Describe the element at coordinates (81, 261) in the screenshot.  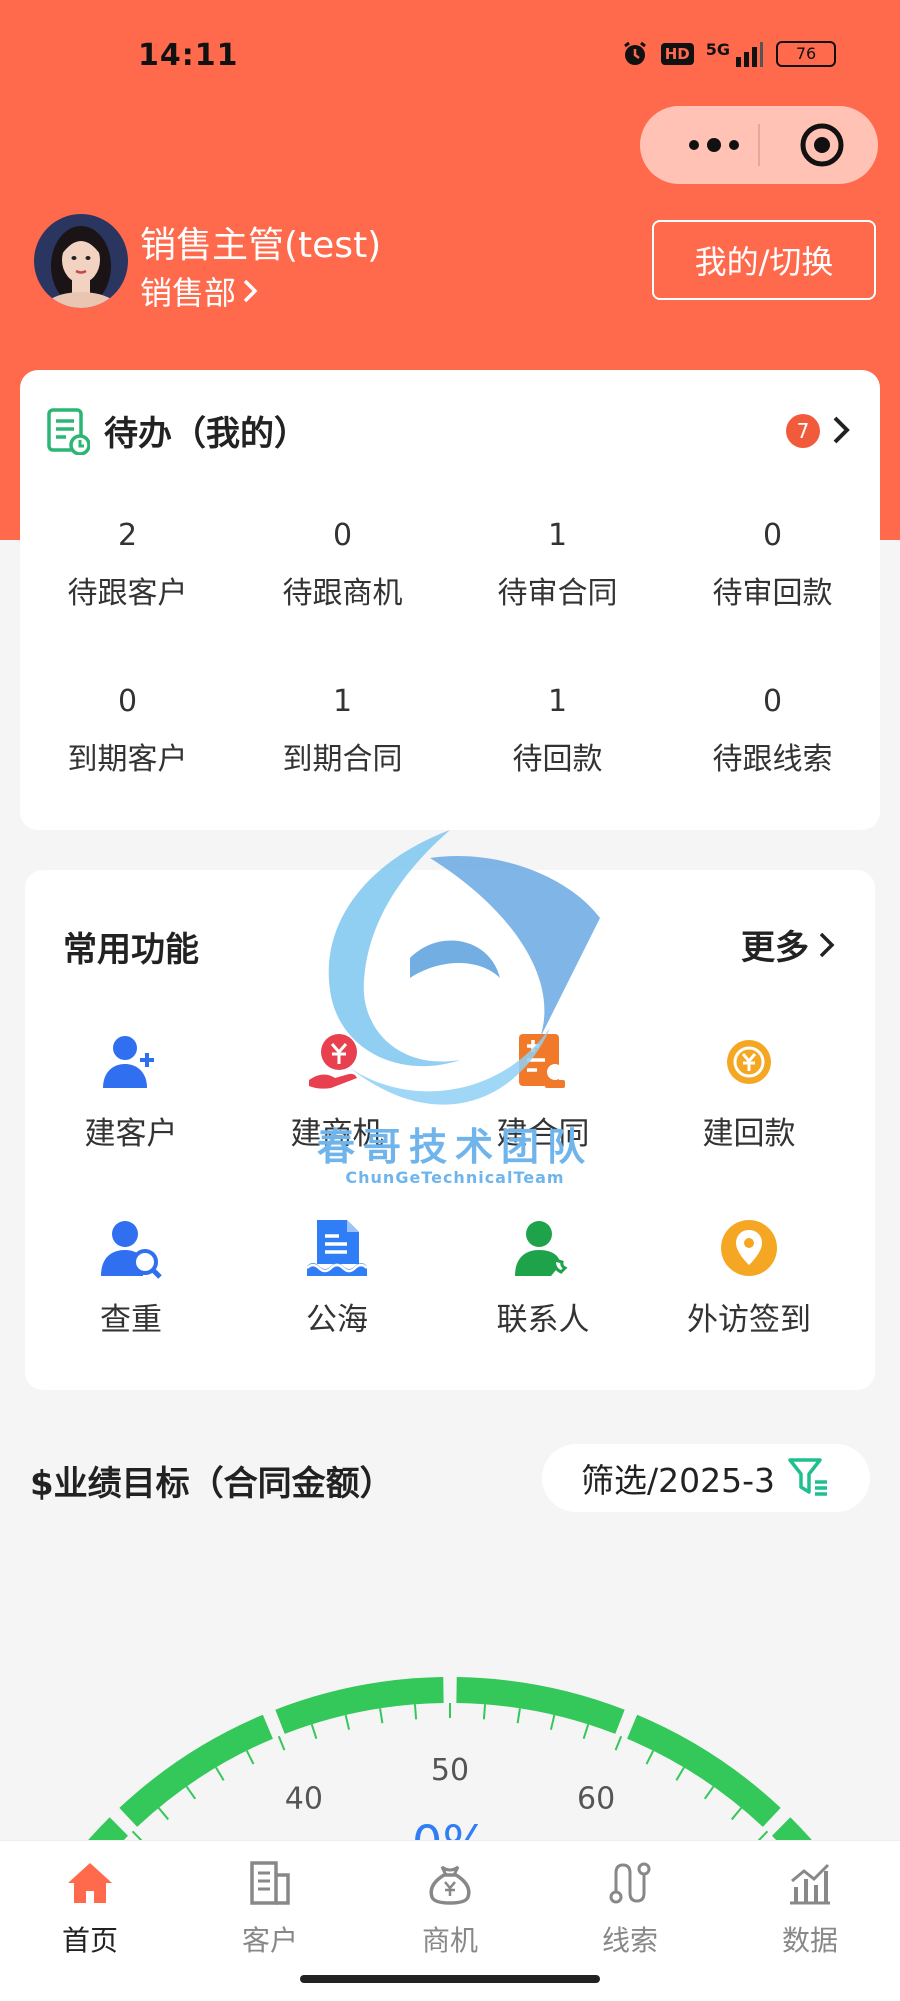
I see `avatar` at that location.